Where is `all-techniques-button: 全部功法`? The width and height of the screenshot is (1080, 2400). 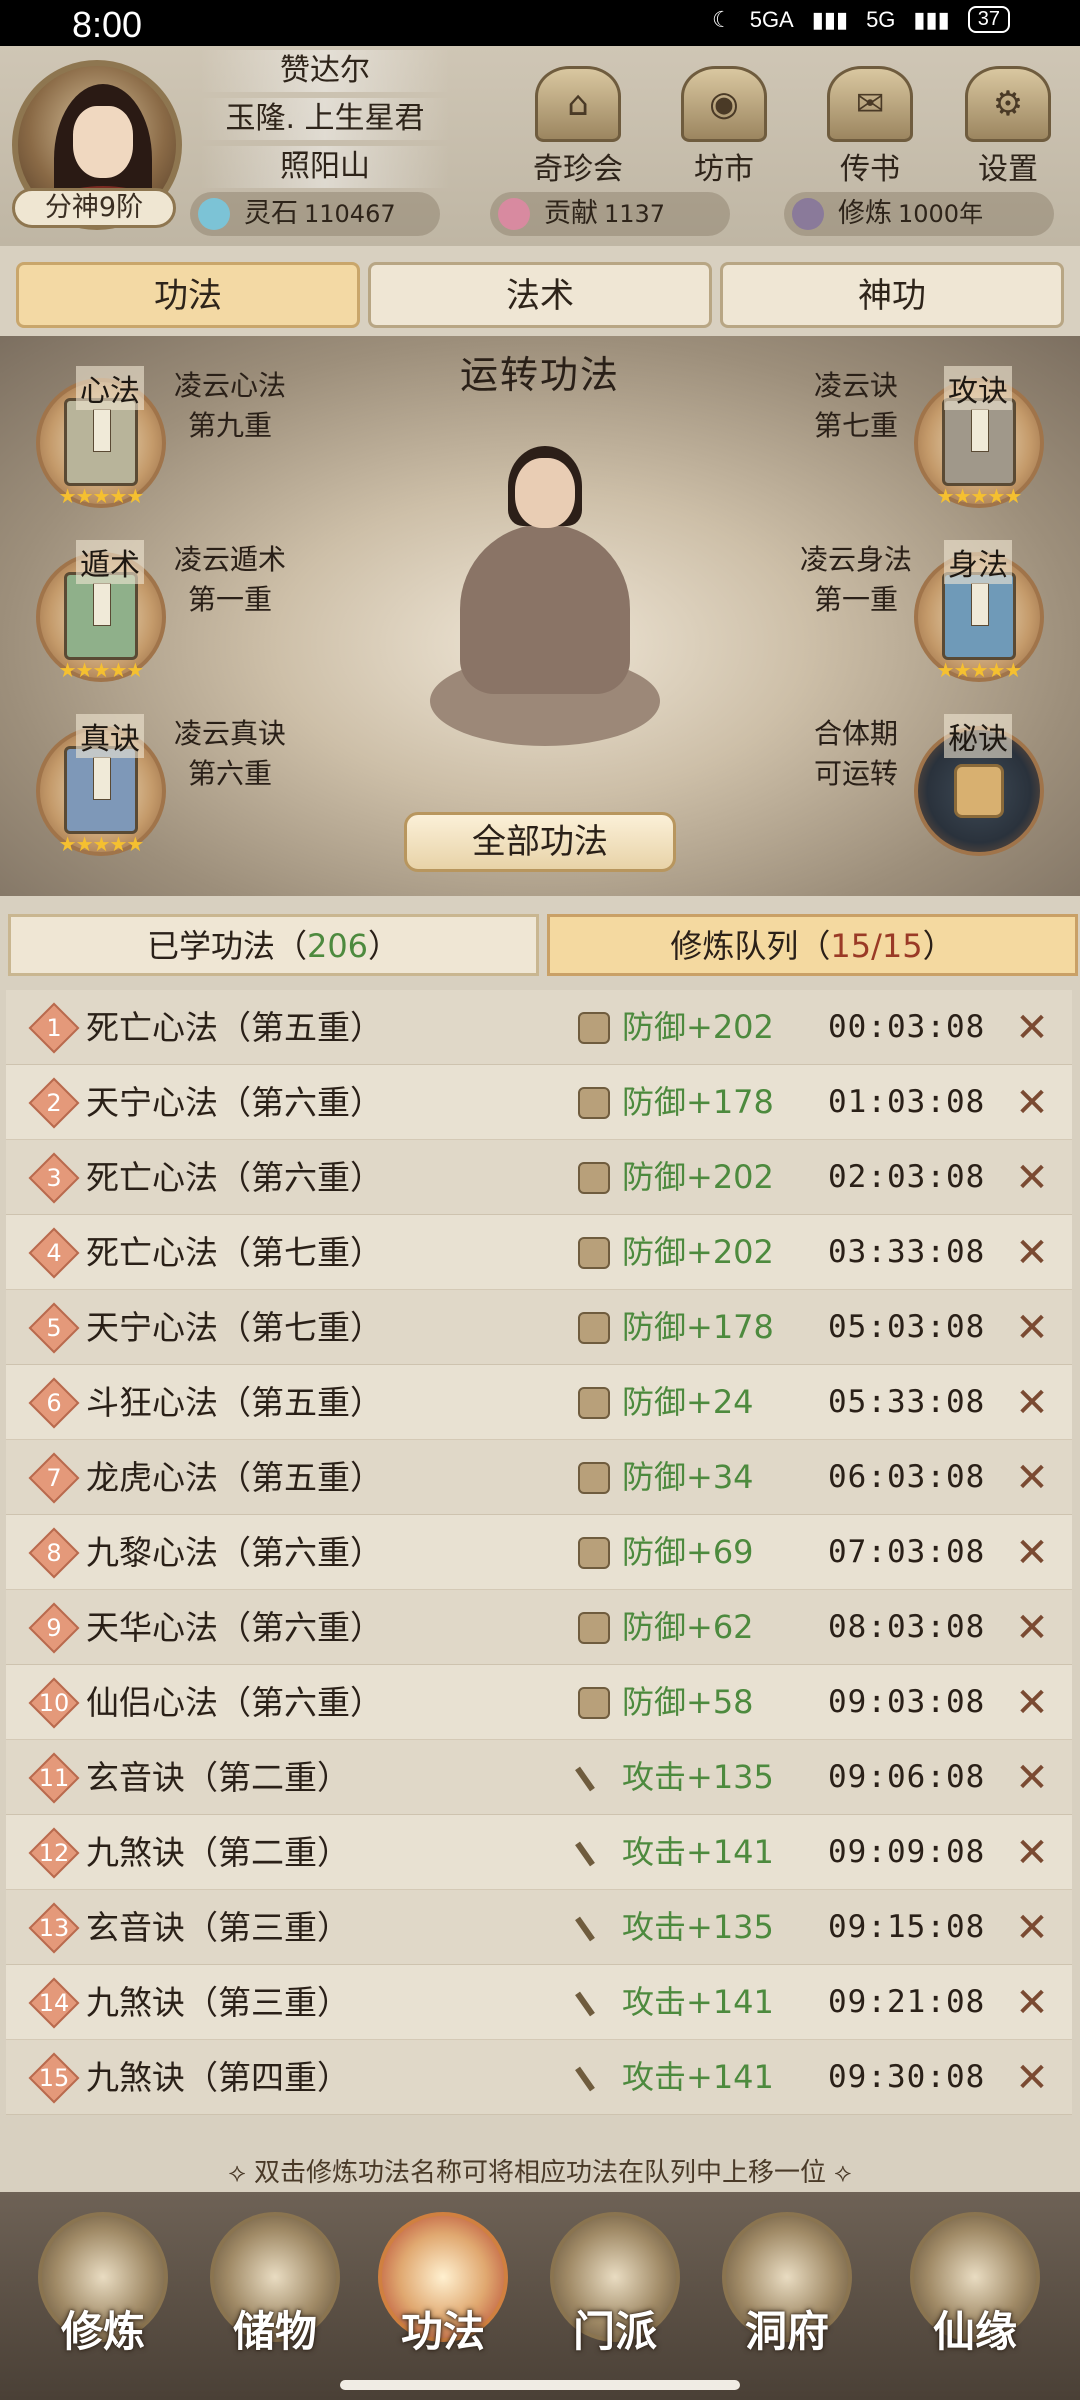 all-techniques-button: 全部功法 is located at coordinates (540, 842).